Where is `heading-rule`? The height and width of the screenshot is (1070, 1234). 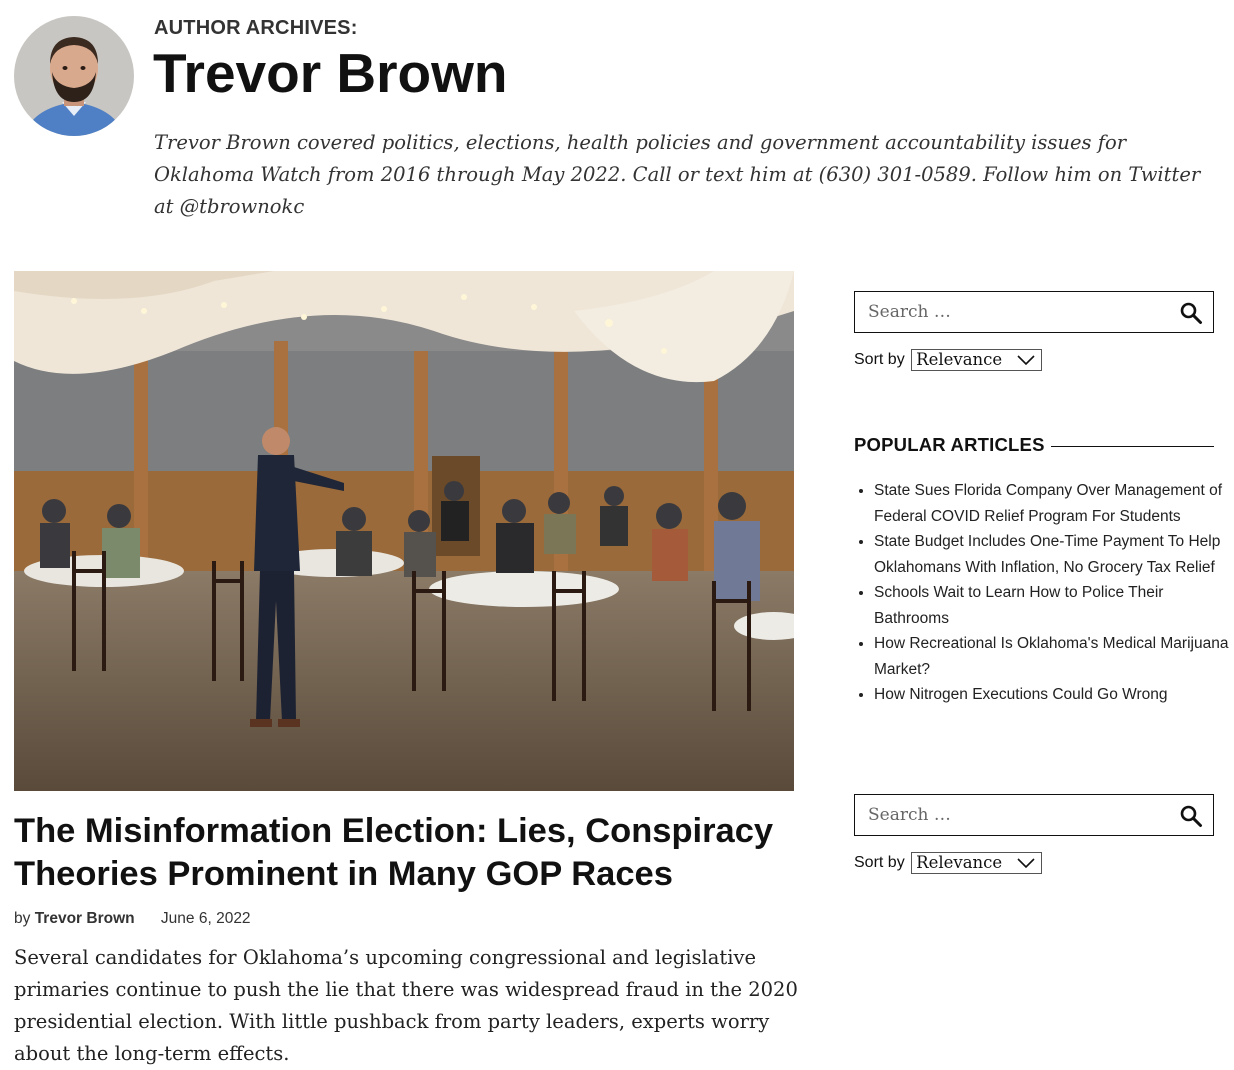 heading-rule is located at coordinates (1132, 446).